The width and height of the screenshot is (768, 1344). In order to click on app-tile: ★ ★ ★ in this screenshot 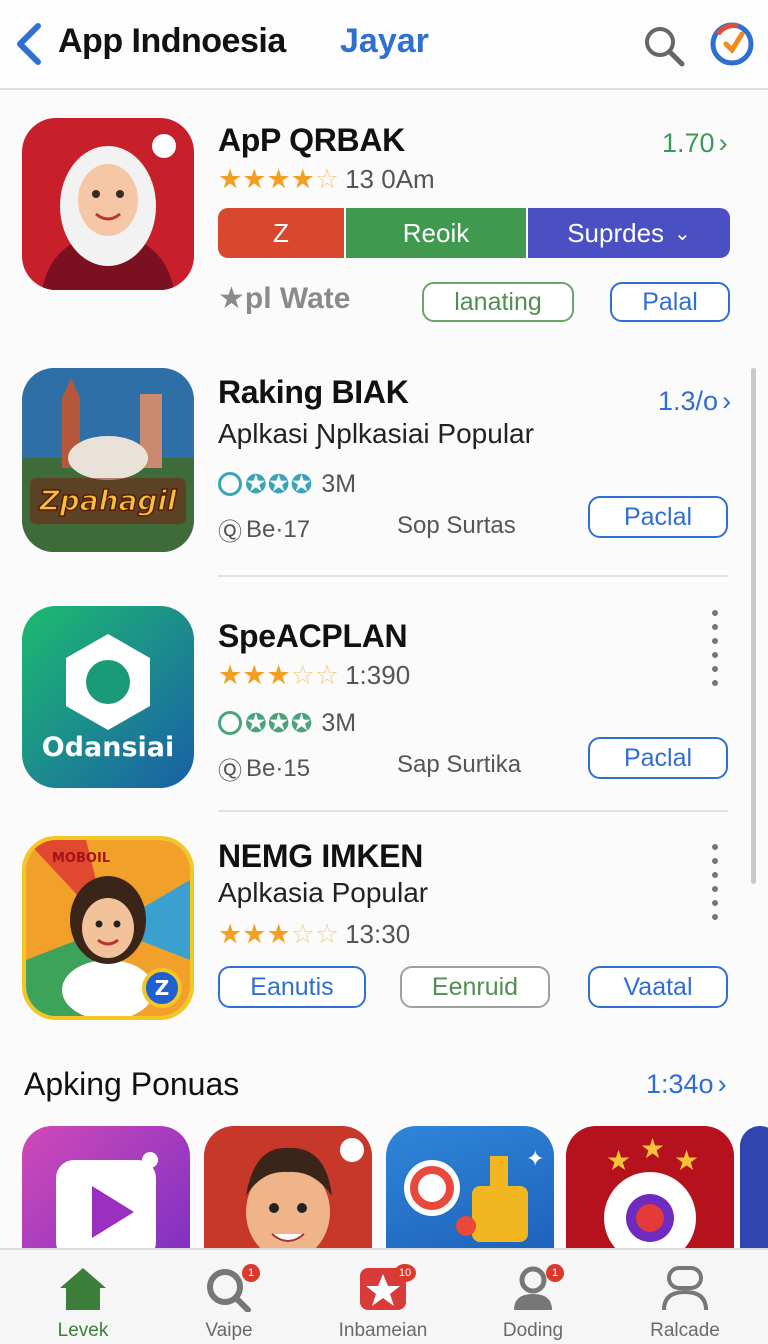, I will do `click(650, 1196)`.